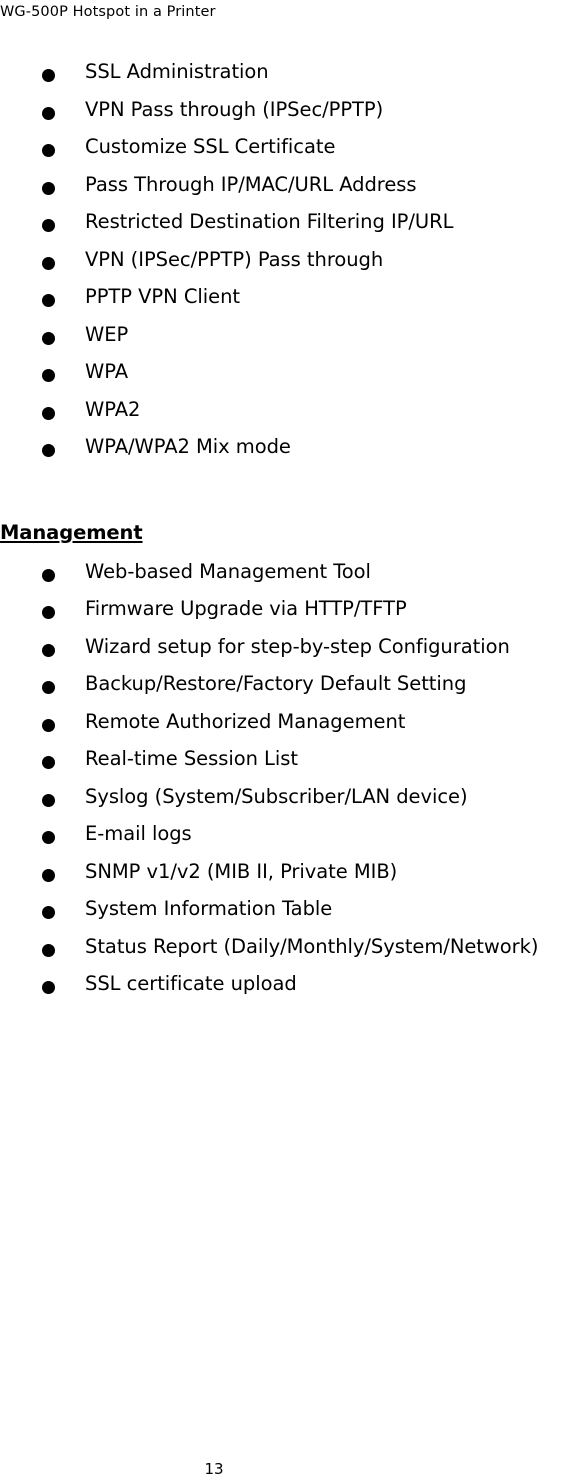 This screenshot has height=1483, width=572. I want to click on list-item: VPN (IPSec/PPTP) Pass through, so click(286, 265).